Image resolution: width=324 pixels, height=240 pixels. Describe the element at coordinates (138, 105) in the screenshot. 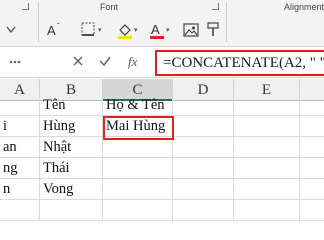

I see `cell-c1: Họ & Tên` at that location.